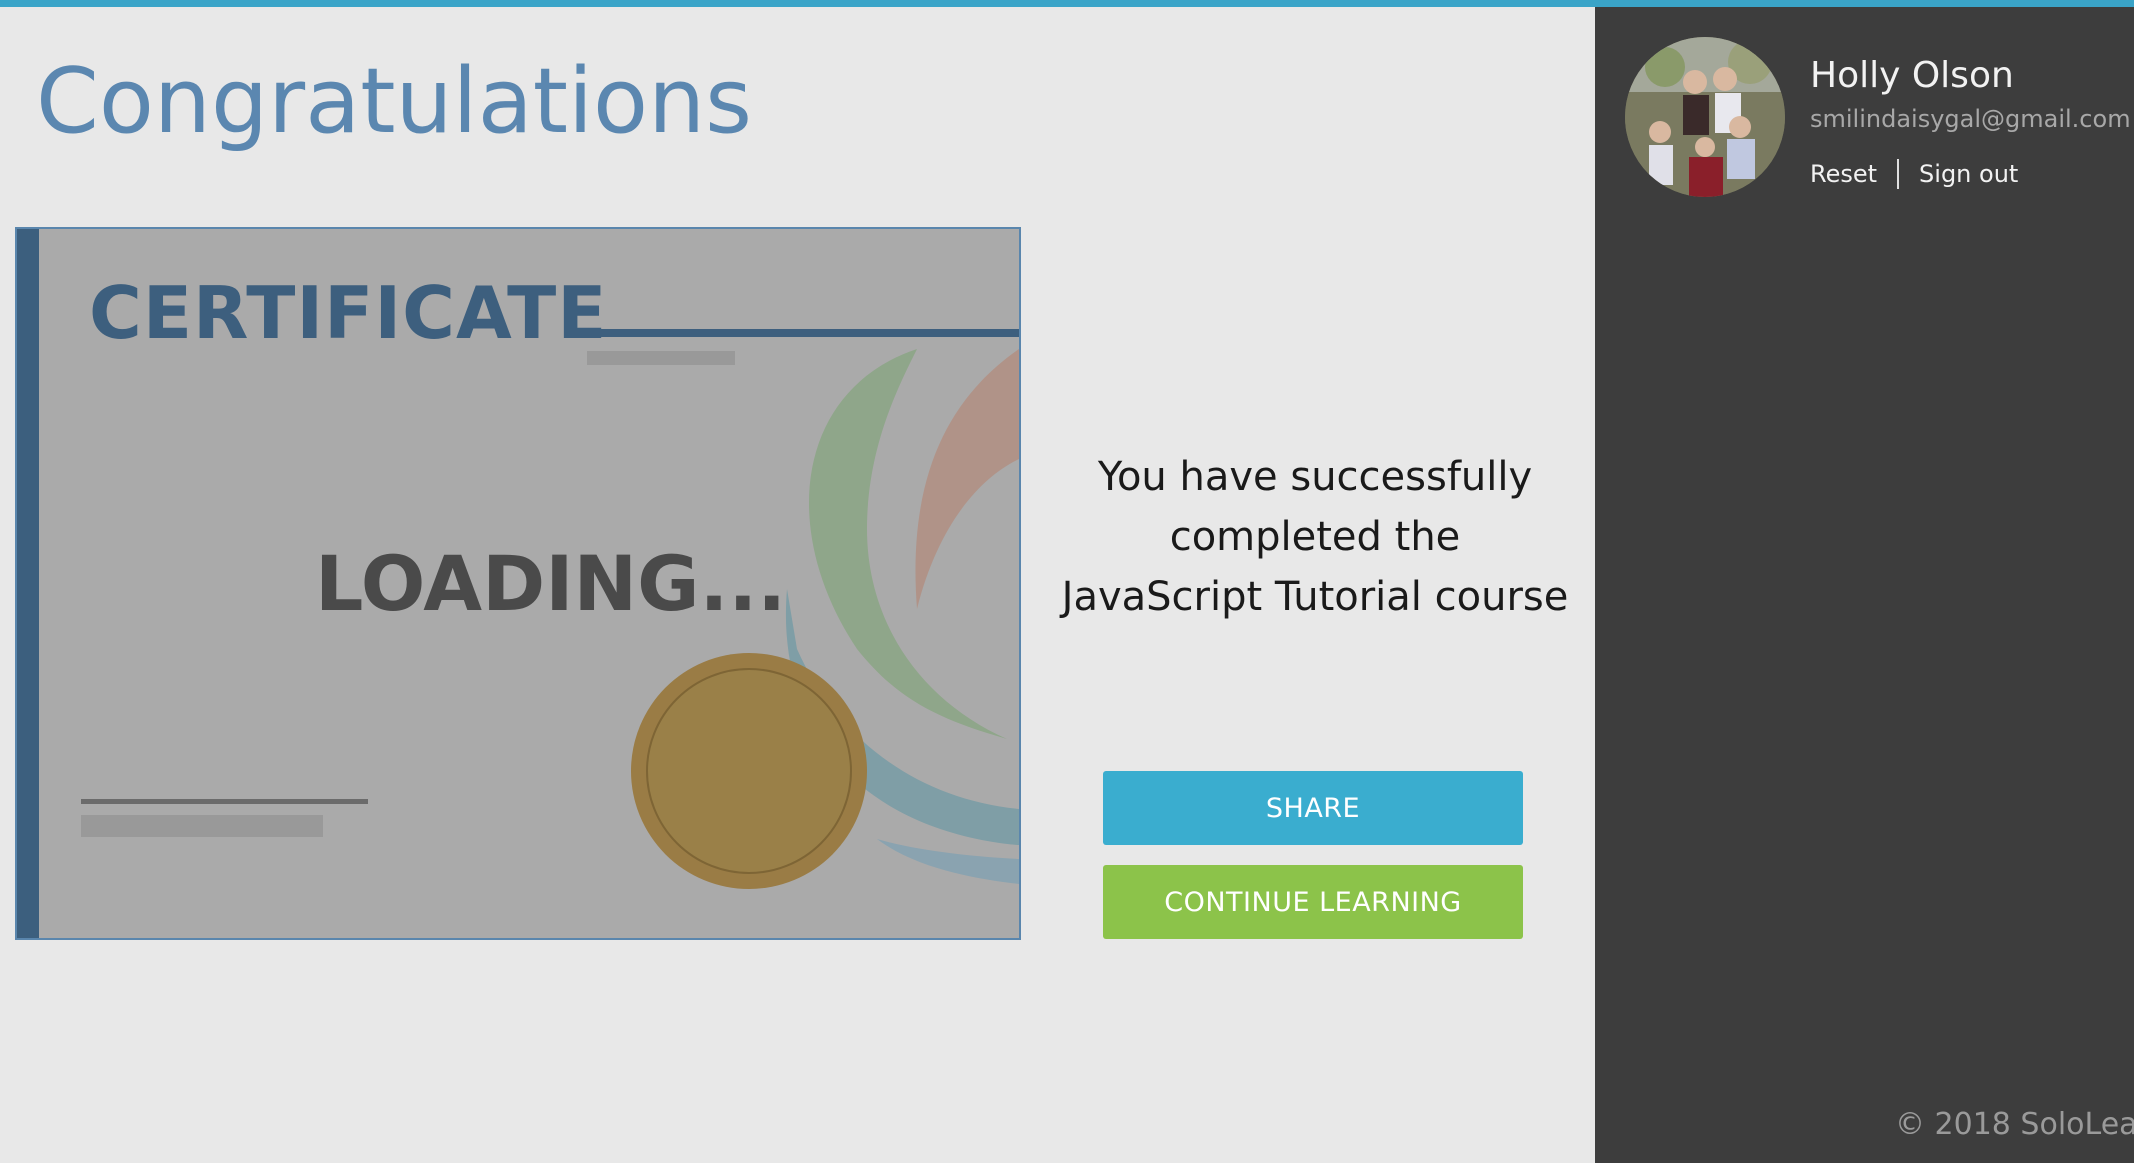  I want to click on continue-learning-button: CONTINUE LEARNING, so click(1313, 902).